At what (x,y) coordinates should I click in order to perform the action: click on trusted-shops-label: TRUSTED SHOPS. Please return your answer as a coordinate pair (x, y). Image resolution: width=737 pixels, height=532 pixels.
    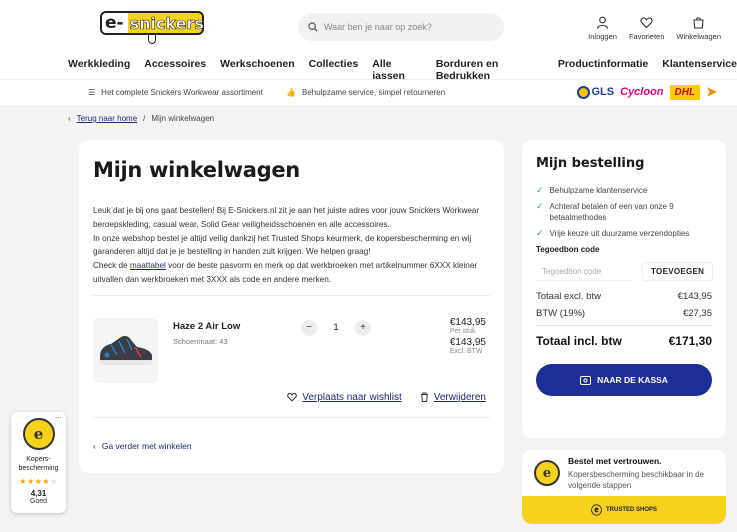
    Looking at the image, I should click on (631, 510).